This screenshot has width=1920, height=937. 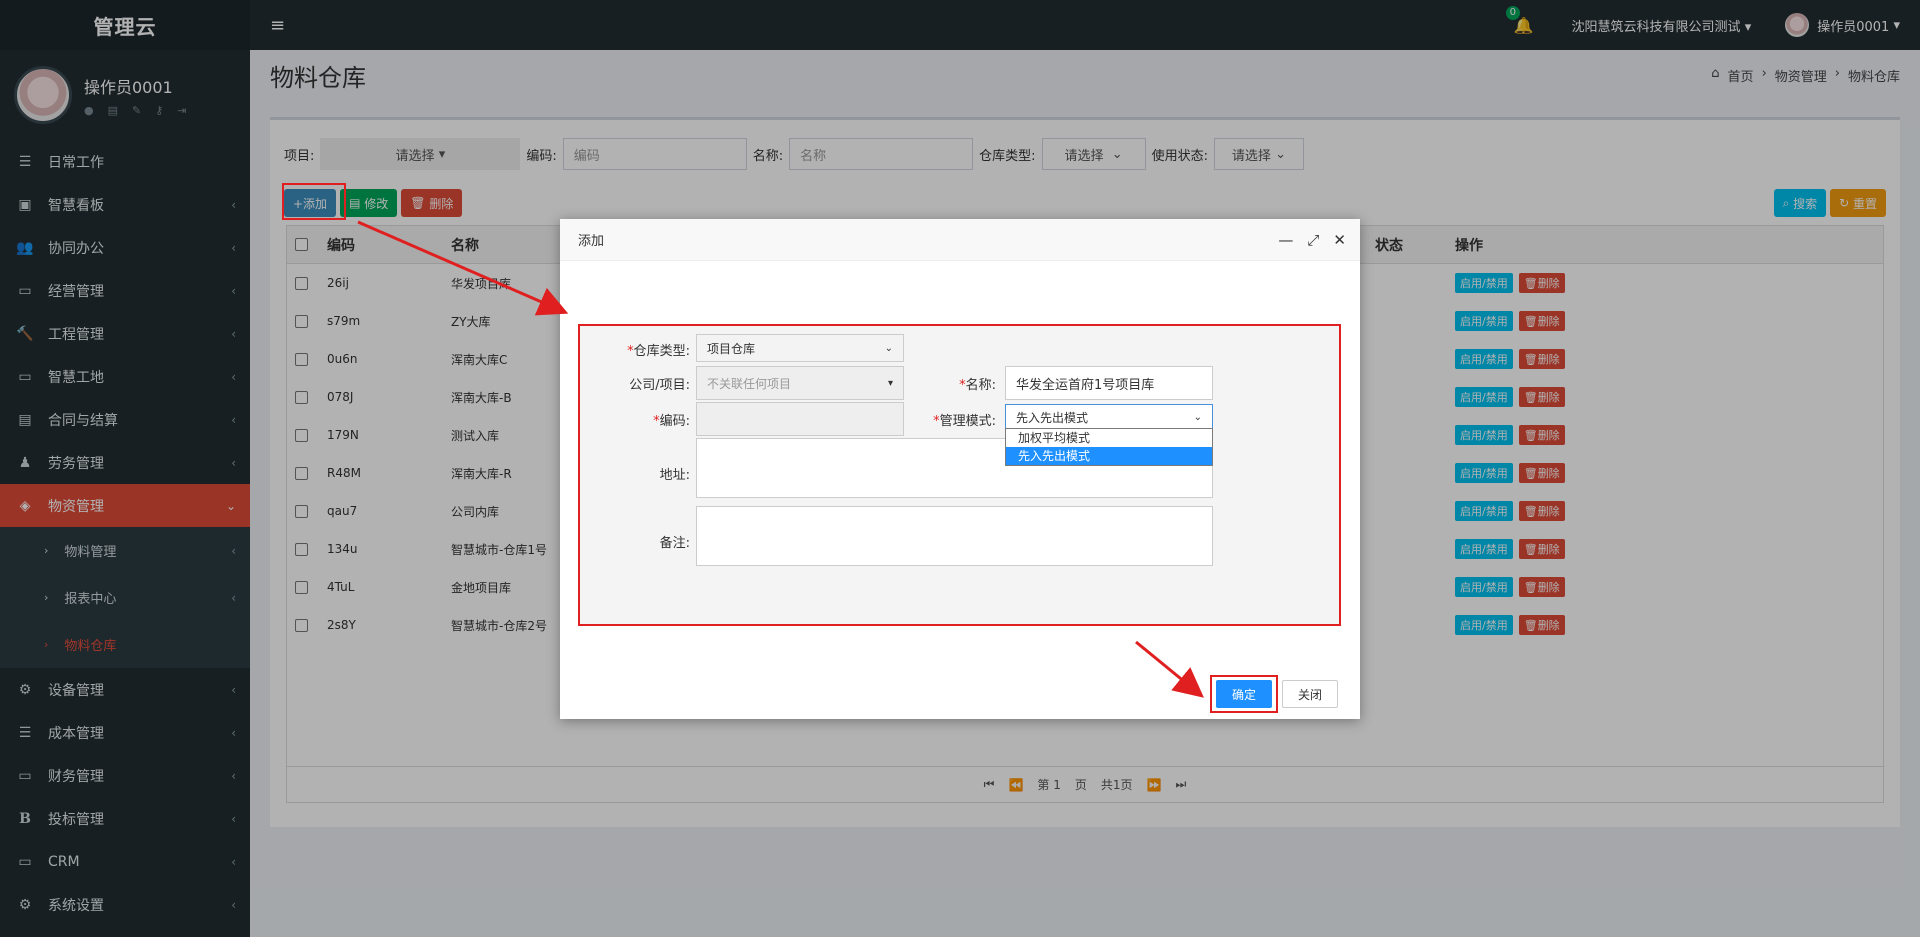 I want to click on code-label: *编码:, so click(x=671, y=421).